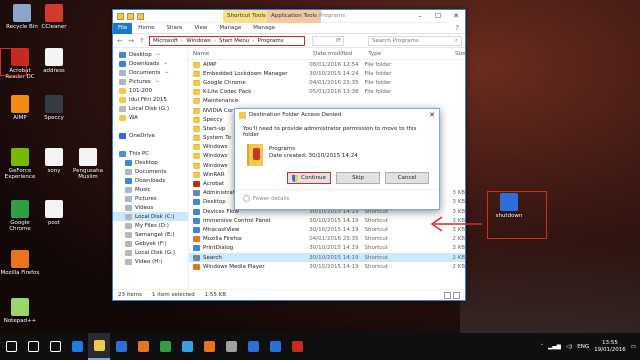 This screenshot has height=360, width=640. I want to click on quick-access-toolbar, so click(130, 16).